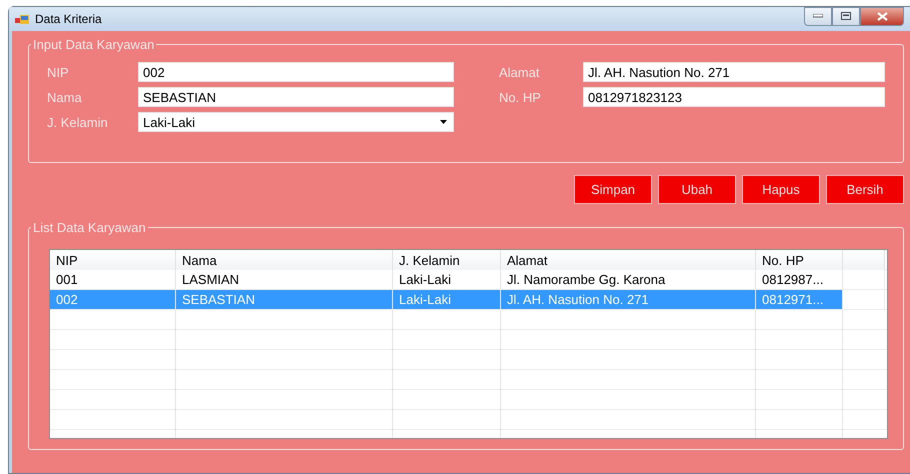 This screenshot has width=910, height=474. What do you see at coordinates (734, 97) in the screenshot?
I see `text-field: 0812971823123` at bounding box center [734, 97].